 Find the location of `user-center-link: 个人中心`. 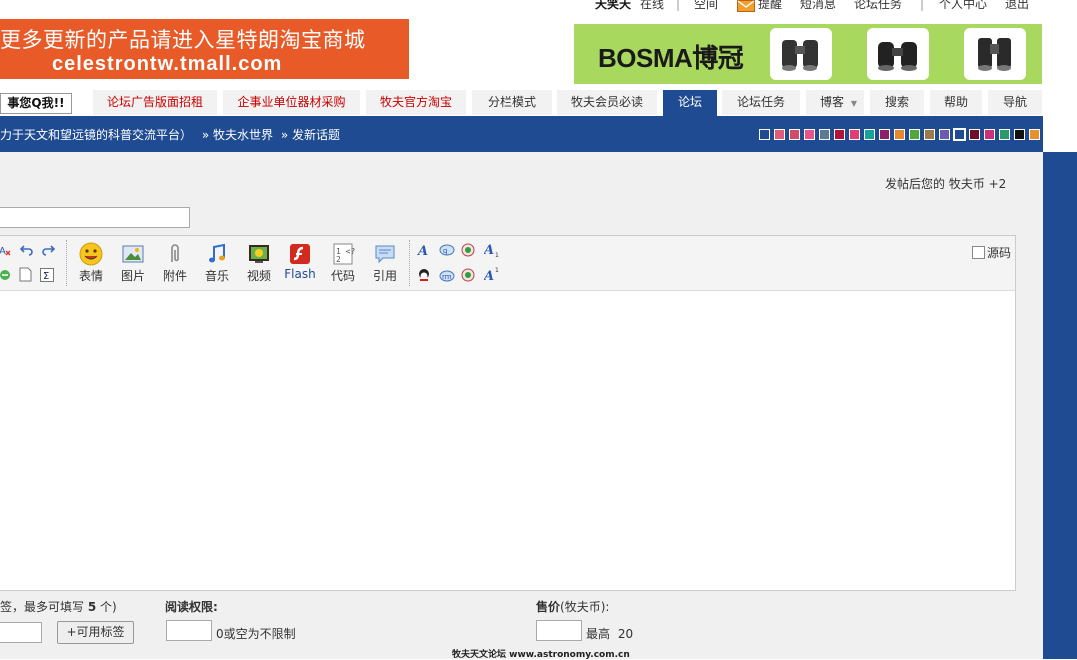

user-center-link: 个人中心 is located at coordinates (963, 5).